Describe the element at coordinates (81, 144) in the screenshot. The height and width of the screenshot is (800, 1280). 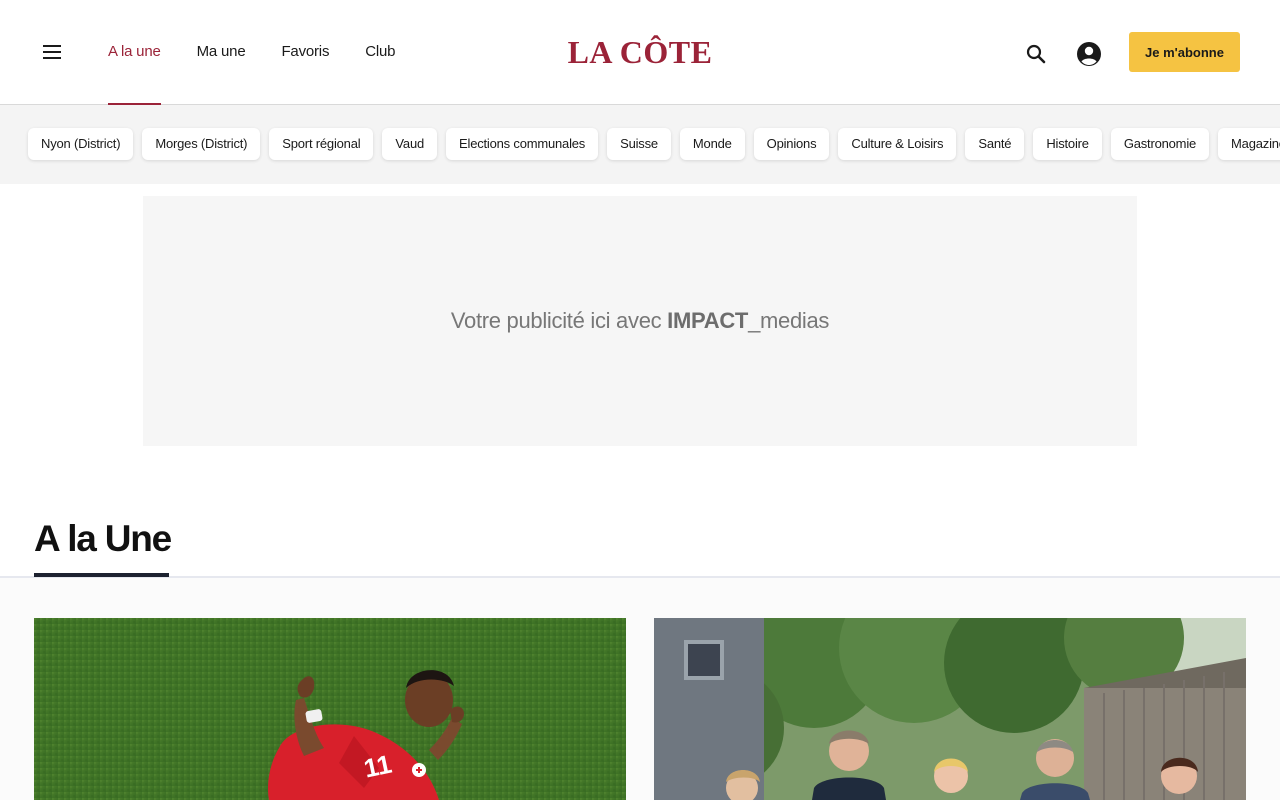
I see `category-chip-nyon: Nyon (District)` at that location.